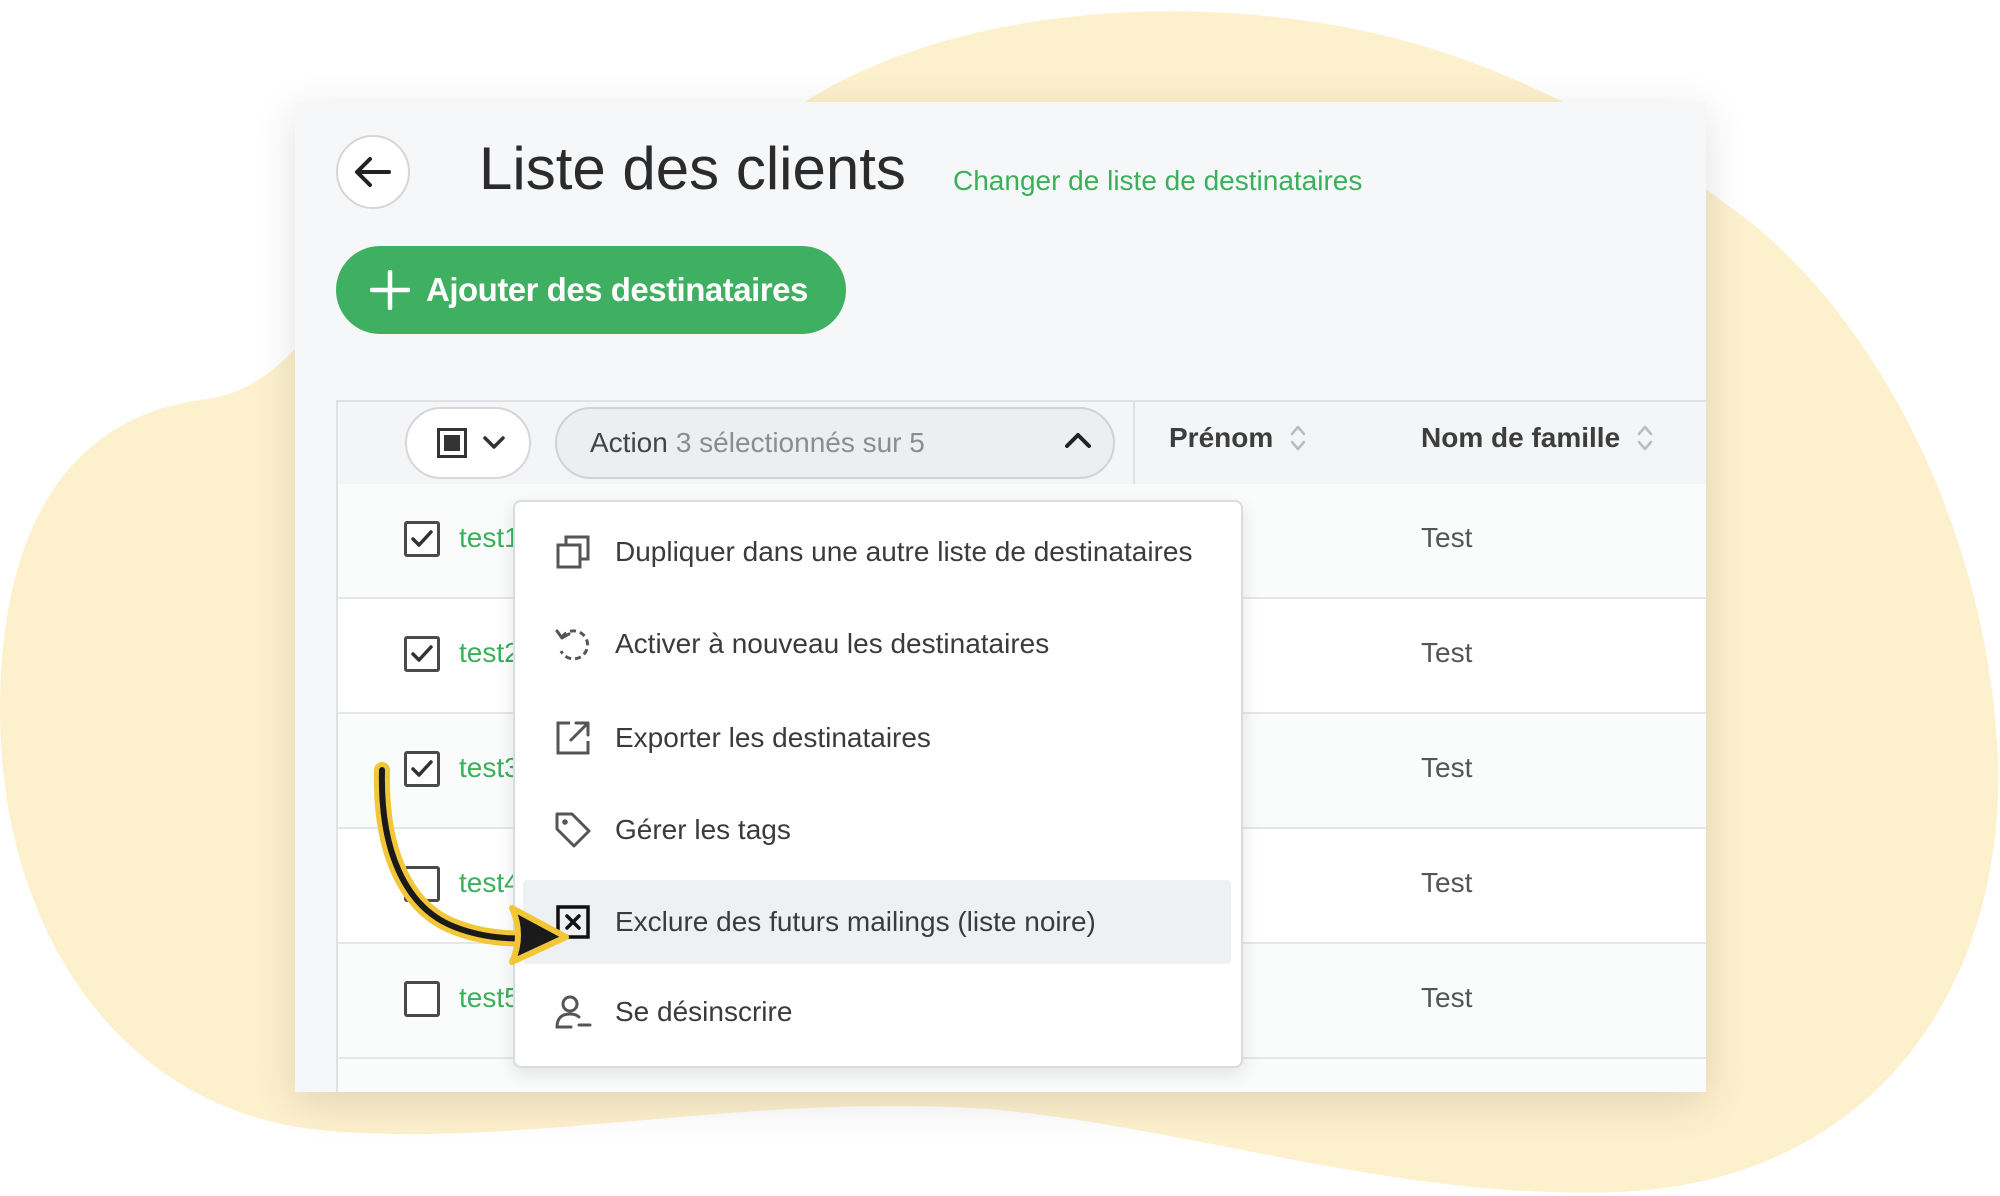 The width and height of the screenshot is (2000, 1196). I want to click on menu-item-label: Activer à nouveau les destinataires, so click(832, 643).